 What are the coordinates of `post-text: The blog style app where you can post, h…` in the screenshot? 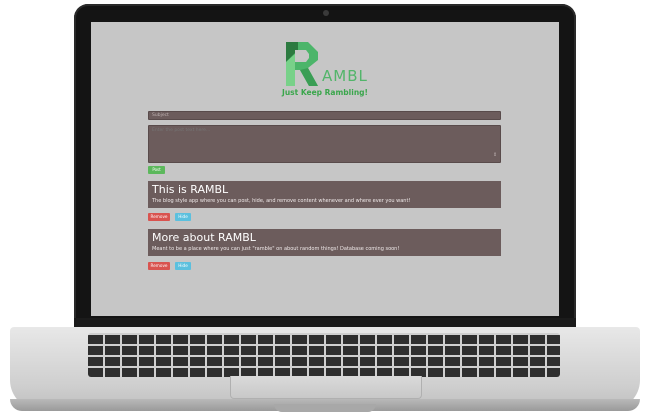 It's located at (281, 201).